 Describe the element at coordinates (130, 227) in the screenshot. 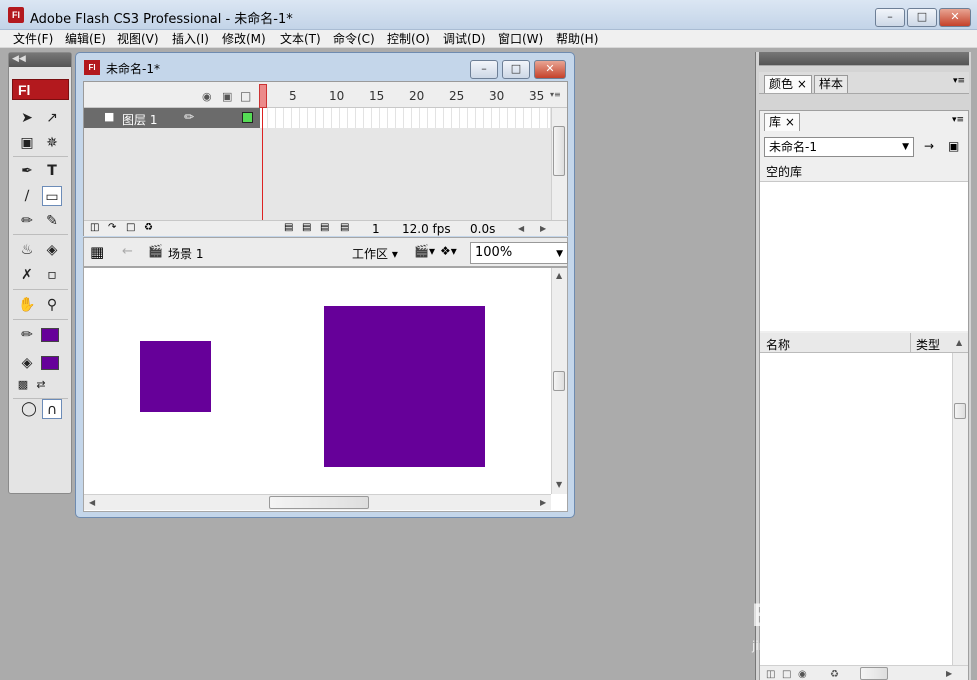

I see `insert-folder-icon: □` at that location.